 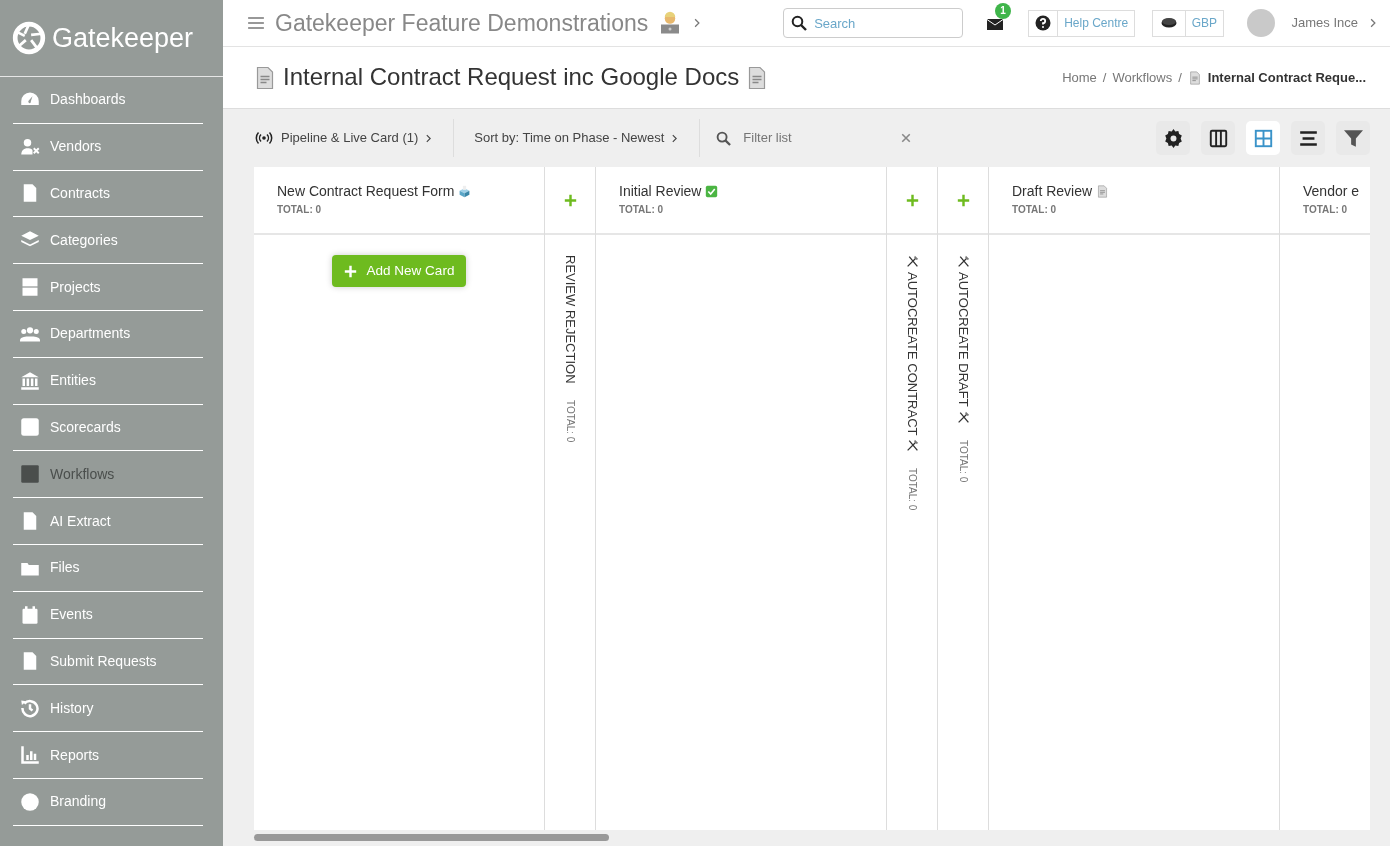 I want to click on workspace-title: Gatekeeper Feature Demonstrations, so click(x=462, y=23).